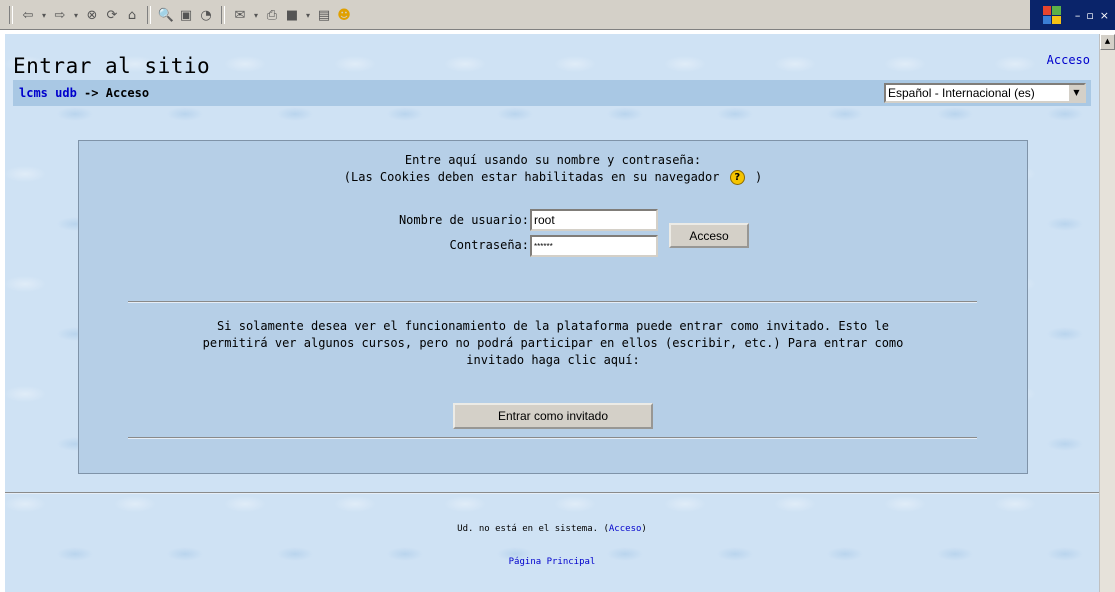 Image resolution: width=1115 pixels, height=592 pixels. I want to click on edit-dropdown-icon: ▾, so click(308, 15).